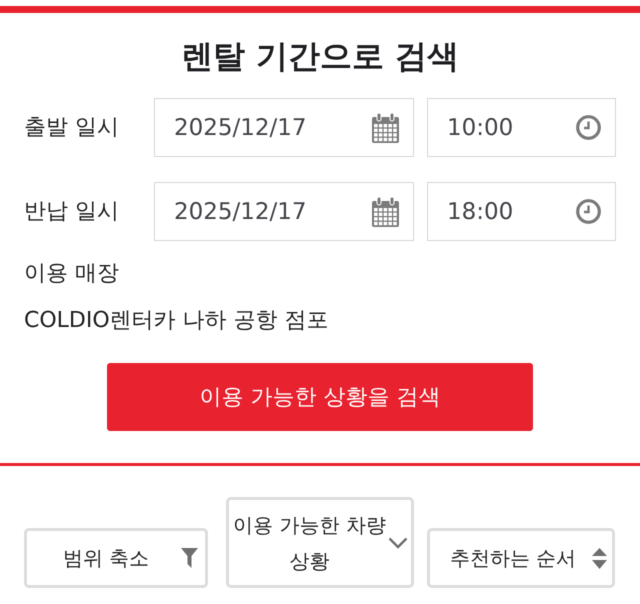 Image resolution: width=640 pixels, height=604 pixels. I want to click on store-label: 이용 매장, so click(71, 274).